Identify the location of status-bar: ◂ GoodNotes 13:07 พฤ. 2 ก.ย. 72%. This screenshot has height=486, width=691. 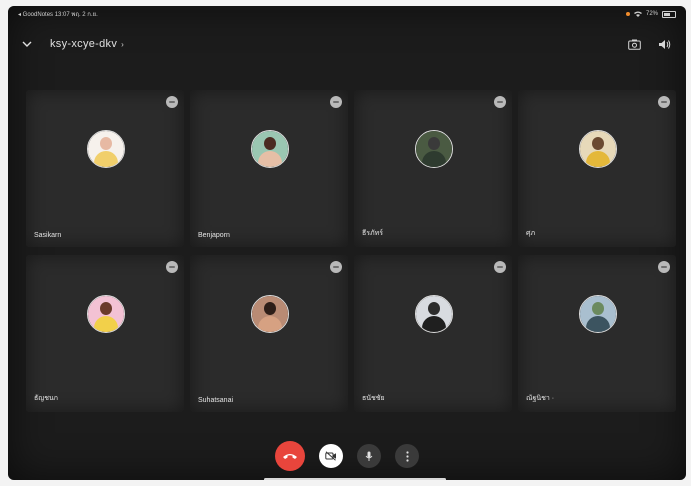
(347, 14).